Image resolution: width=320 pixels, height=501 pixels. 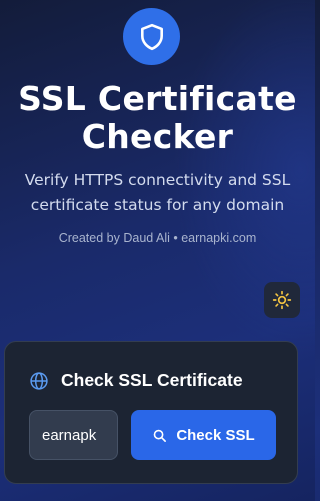 I want to click on app-logo, so click(x=151, y=36).